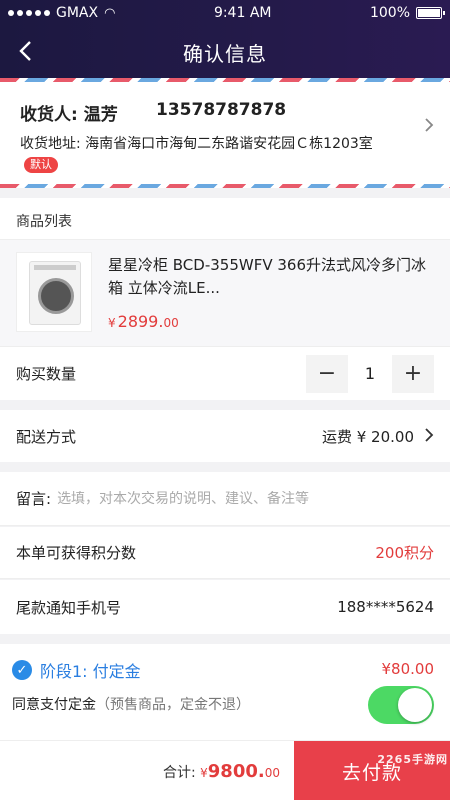 The image size is (450, 800). What do you see at coordinates (204, 773) in the screenshot?
I see `total-symbol: ¥` at bounding box center [204, 773].